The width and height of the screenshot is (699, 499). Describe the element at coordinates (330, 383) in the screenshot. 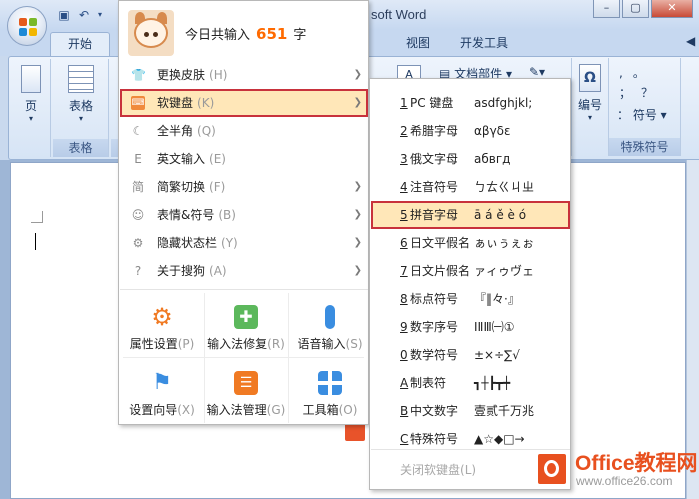

I see `toolbox-icon` at that location.